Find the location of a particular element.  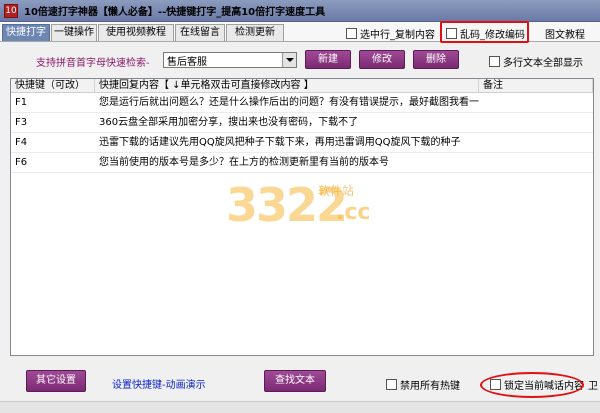

cell-content: 360云盘全部采用加密分享，搜出来也没有密码，下载不了 is located at coordinates (287, 122).